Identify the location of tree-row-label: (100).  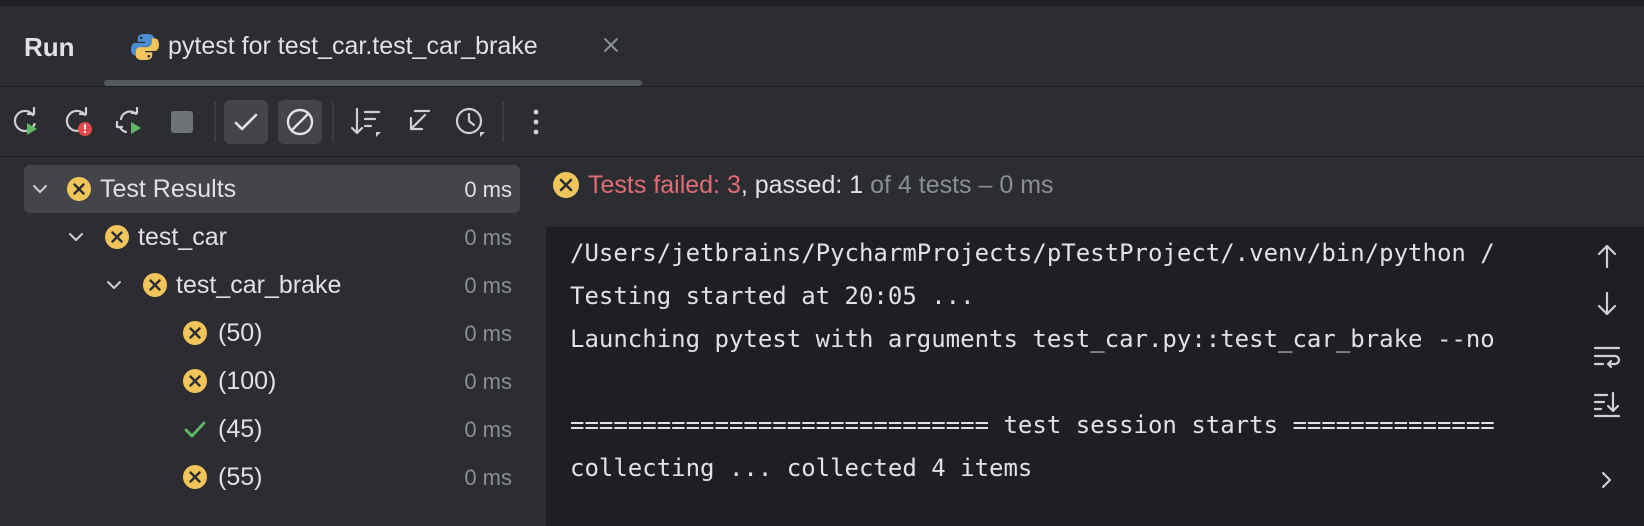
(247, 381).